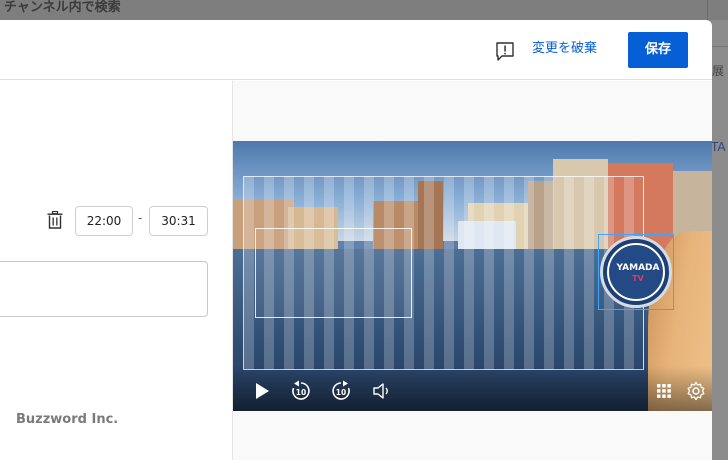 The width and height of the screenshot is (728, 460). What do you see at coordinates (104, 289) in the screenshot?
I see `element-text-field` at bounding box center [104, 289].